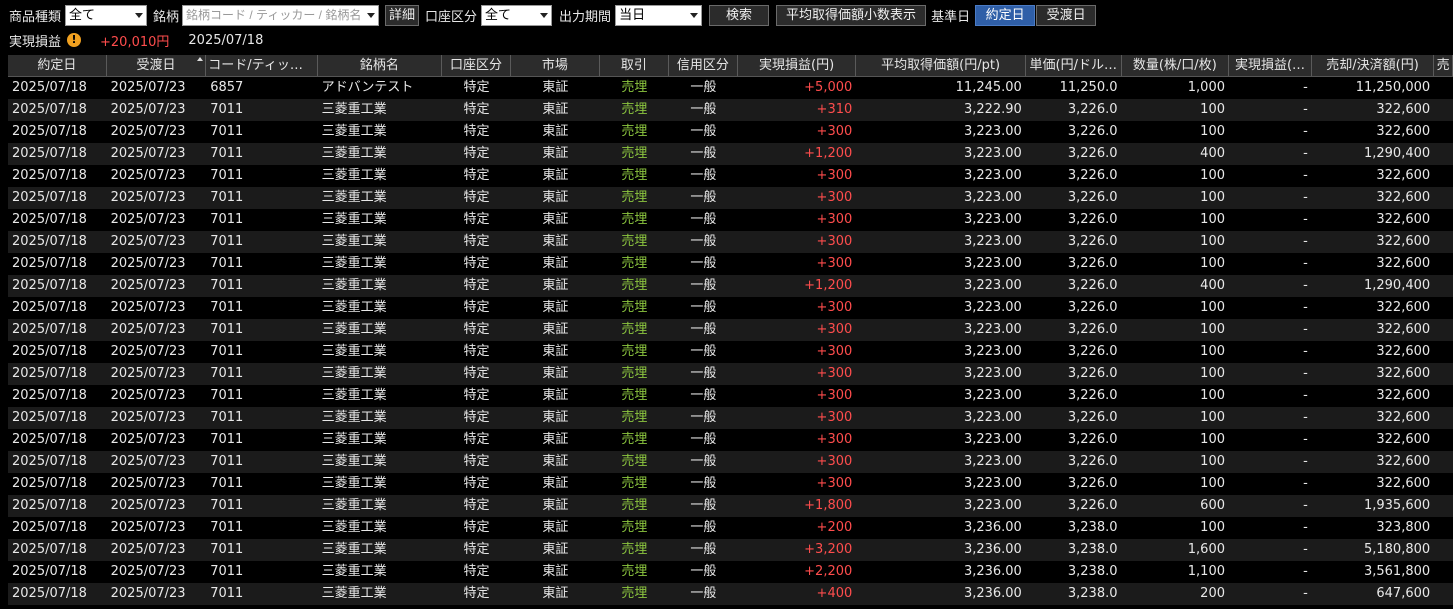 The height and width of the screenshot is (609, 1453). I want to click on table-cell: 11,250.0, so click(1088, 87).